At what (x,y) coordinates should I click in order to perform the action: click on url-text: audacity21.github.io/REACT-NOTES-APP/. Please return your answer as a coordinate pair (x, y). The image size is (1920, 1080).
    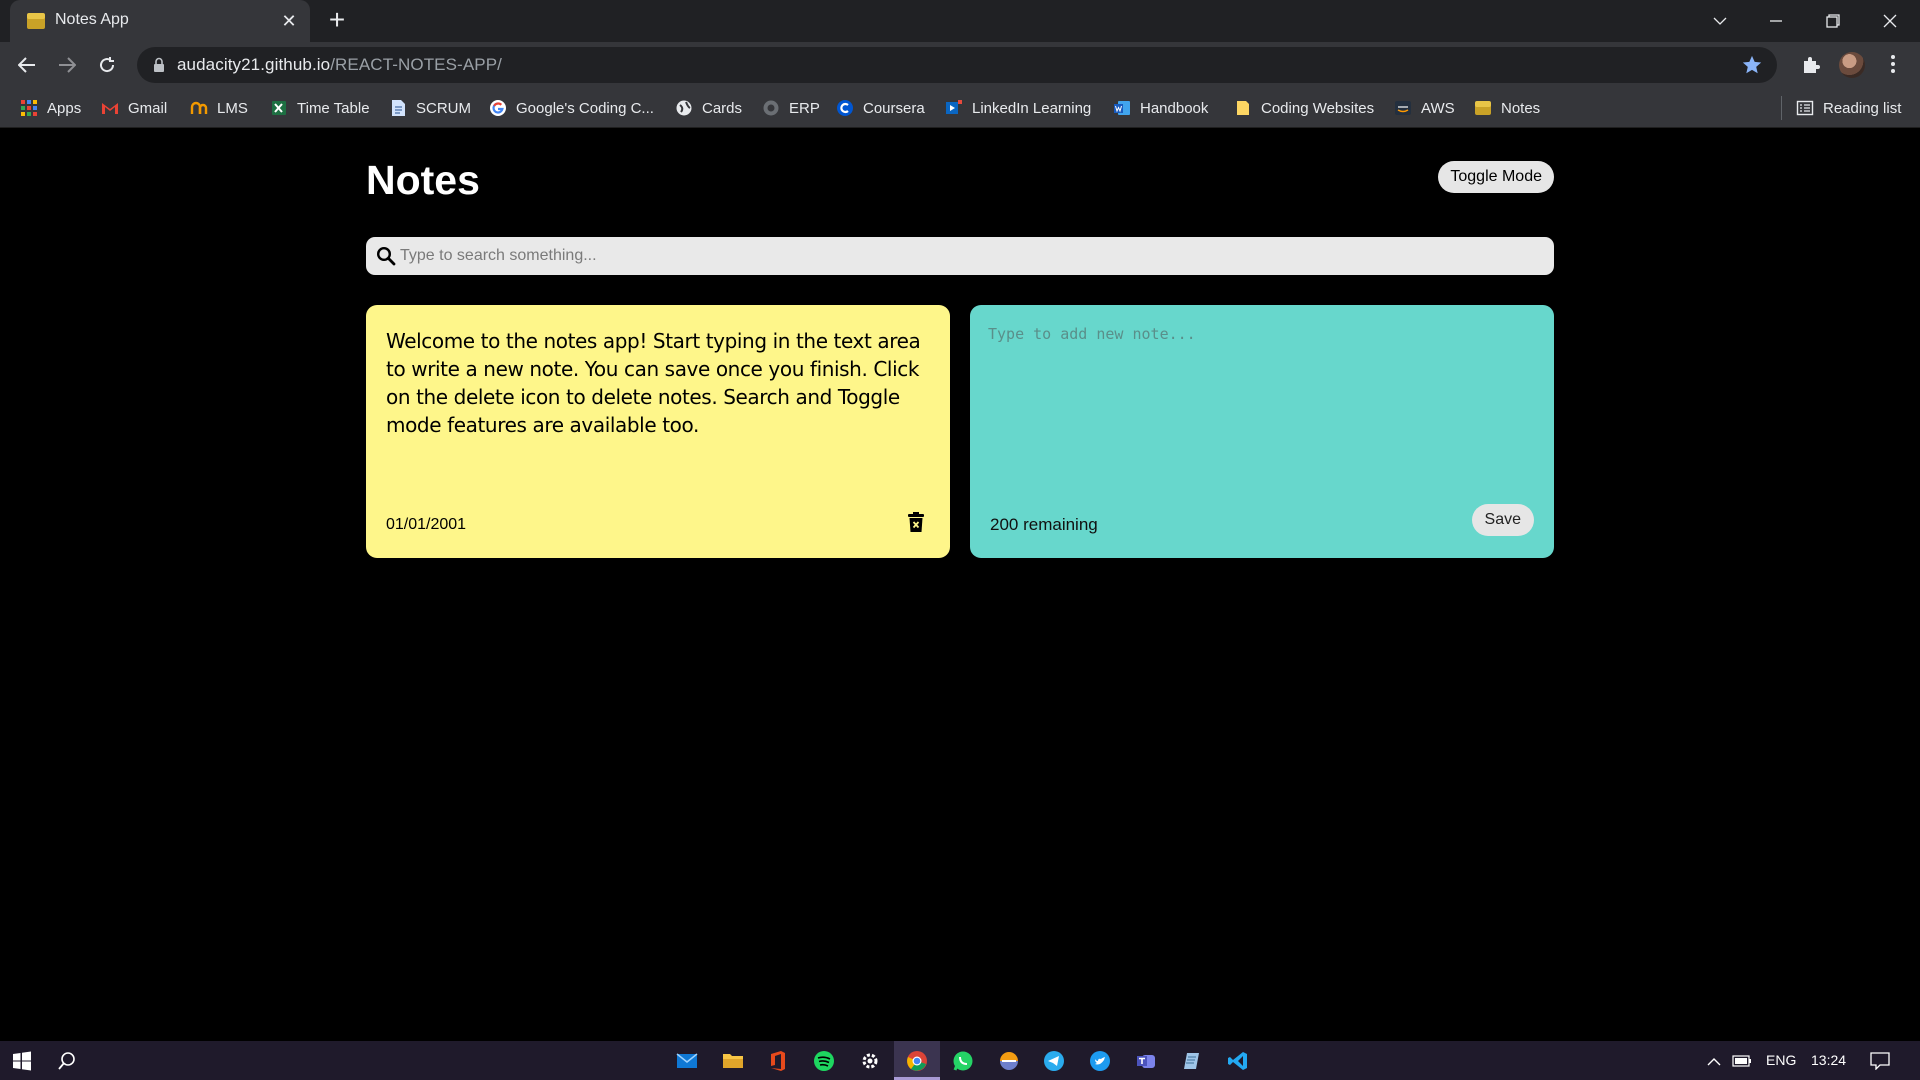
    Looking at the image, I should click on (339, 65).